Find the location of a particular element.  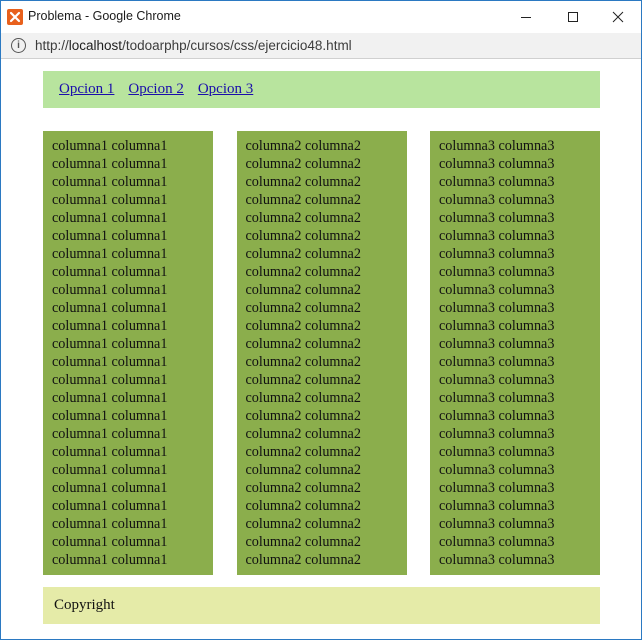

footer: Copyright is located at coordinates (321, 605).